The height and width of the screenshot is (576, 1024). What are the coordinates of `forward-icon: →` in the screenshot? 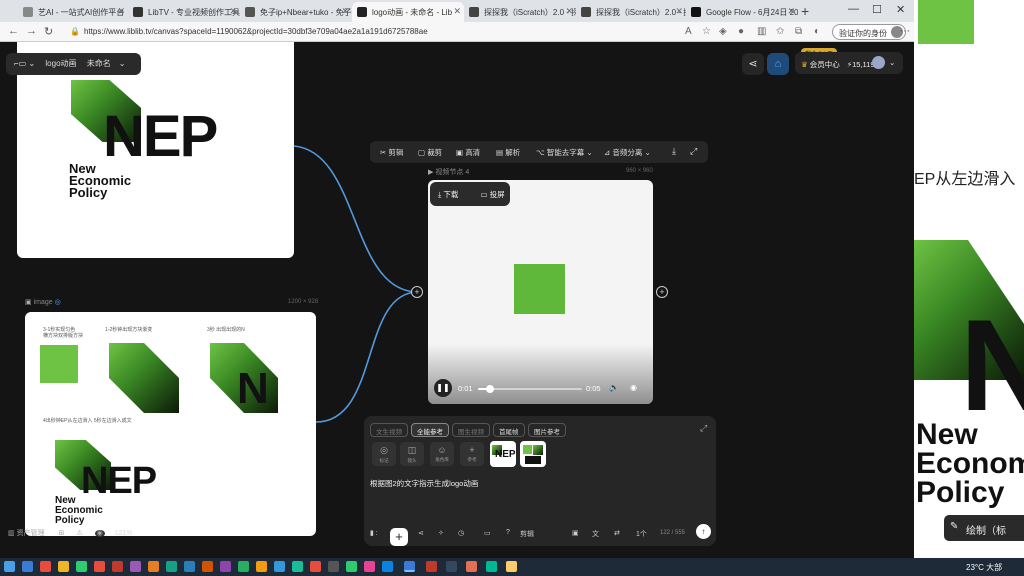 It's located at (31, 31).